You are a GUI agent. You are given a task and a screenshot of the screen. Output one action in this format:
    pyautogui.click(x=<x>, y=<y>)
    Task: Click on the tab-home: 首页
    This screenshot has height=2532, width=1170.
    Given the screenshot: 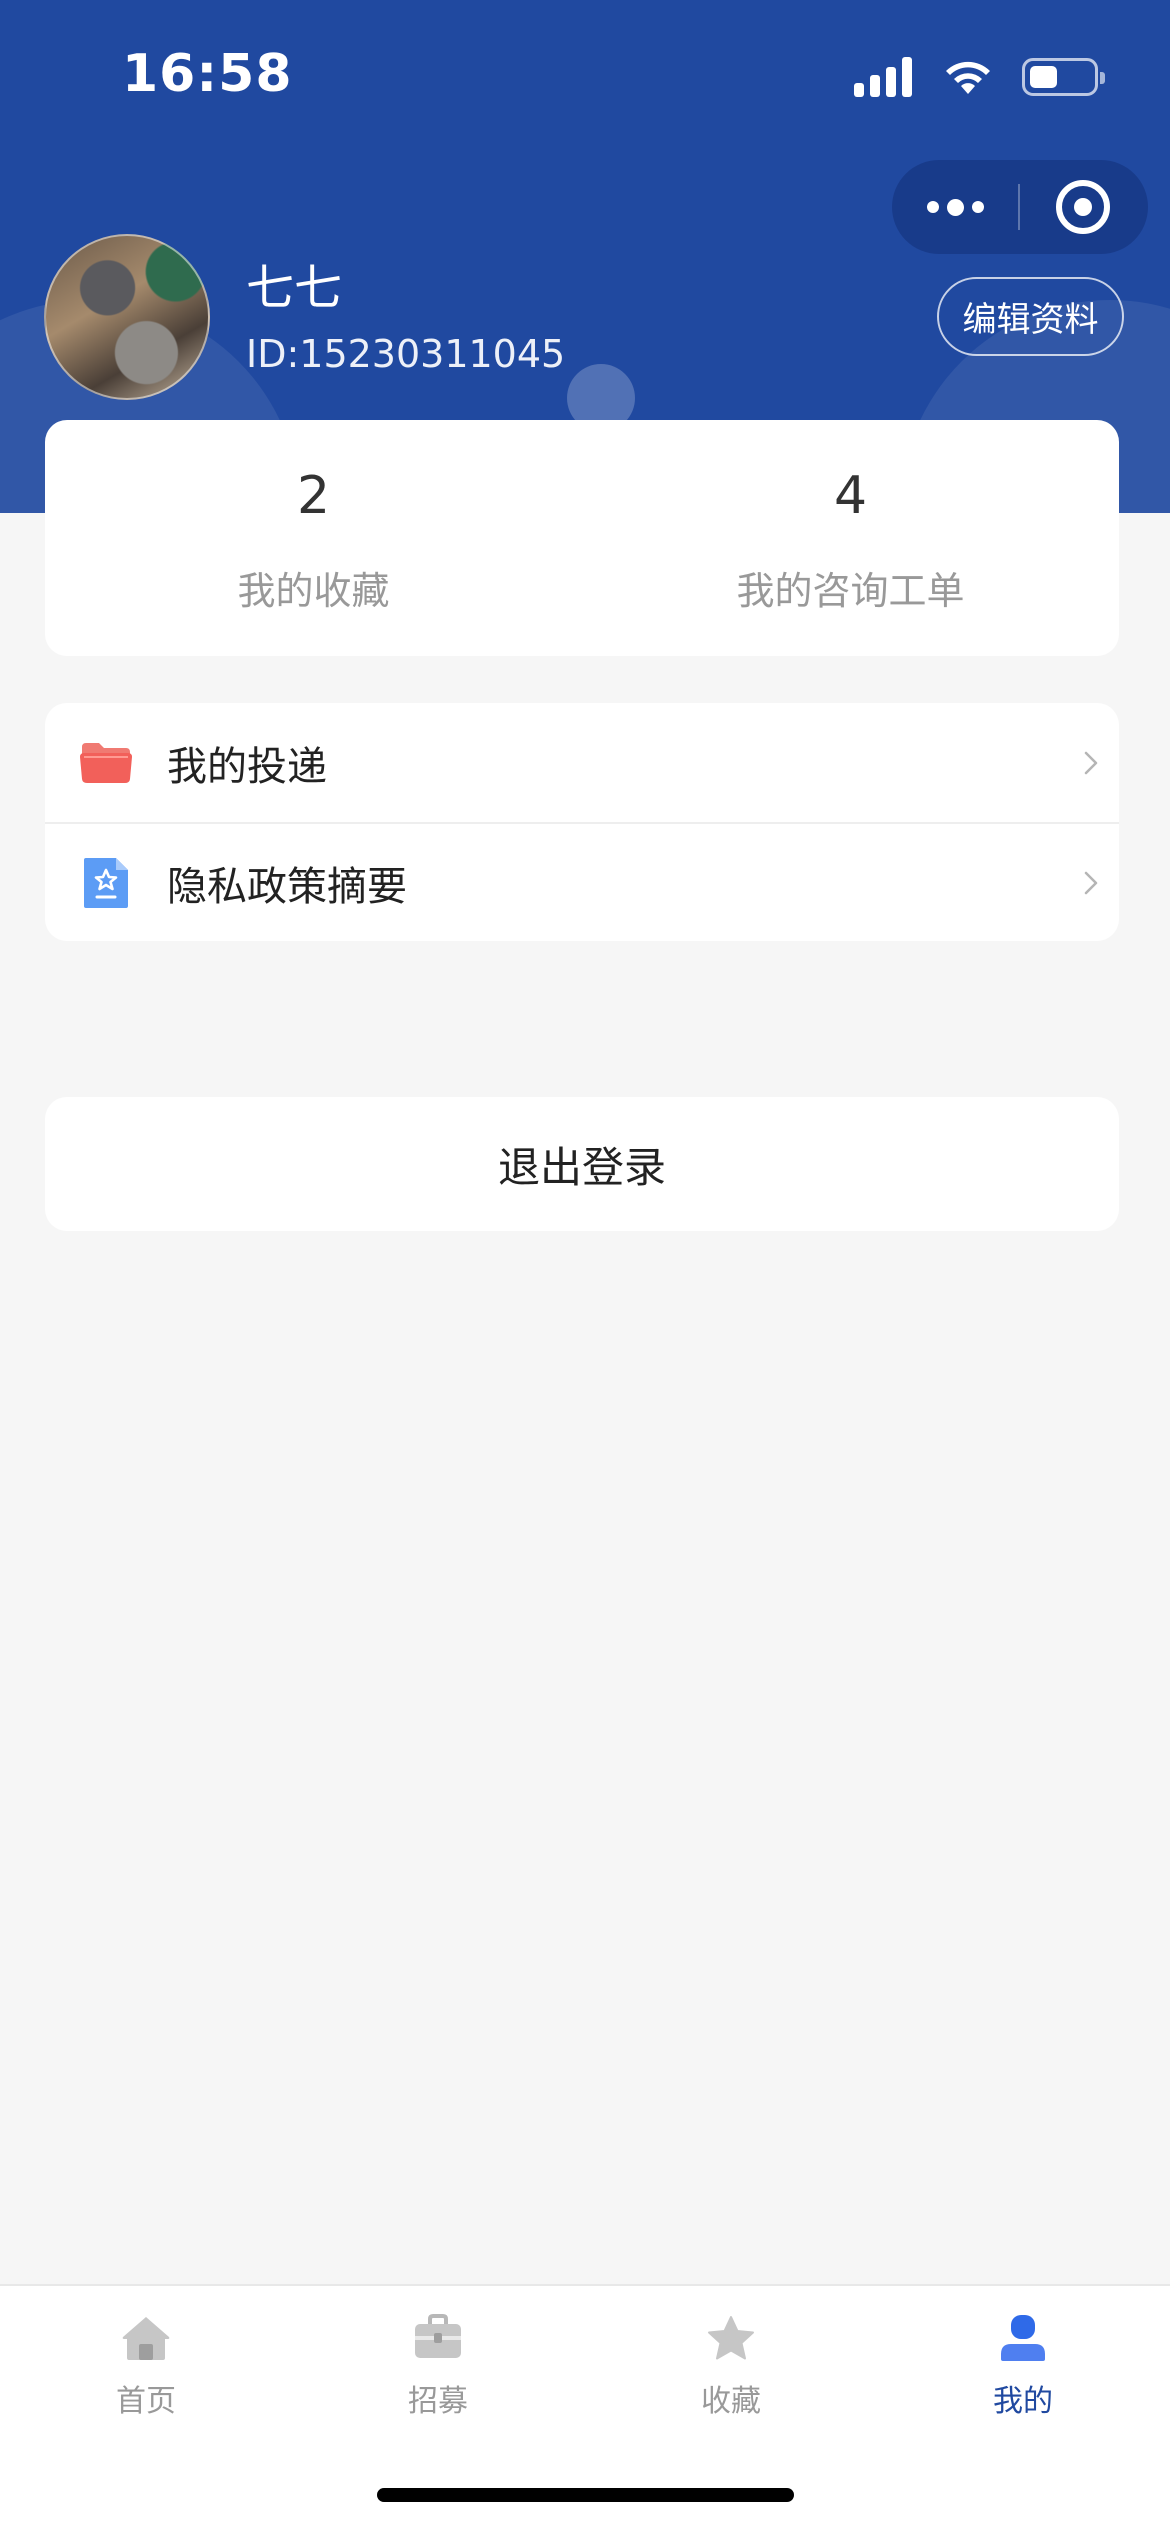 What is the action you would take?
    pyautogui.click(x=146, y=2353)
    